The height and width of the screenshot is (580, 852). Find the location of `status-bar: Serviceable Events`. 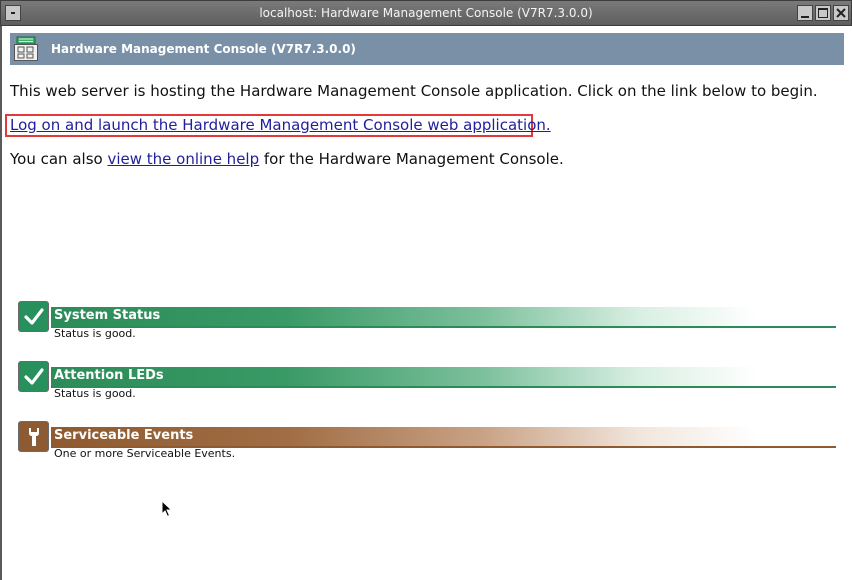

status-bar: Serviceable Events is located at coordinates (443, 437).